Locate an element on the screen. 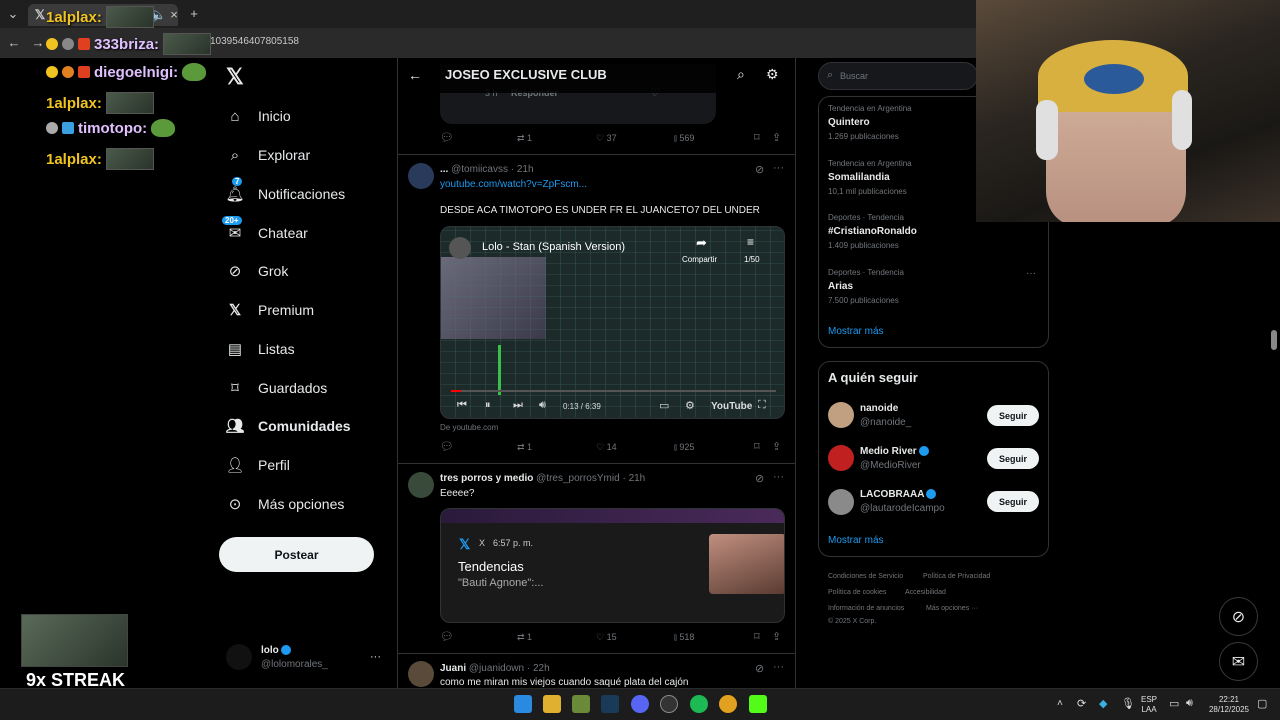  nav-item-grok: ⊘ Grok is located at coordinates (257, 271).